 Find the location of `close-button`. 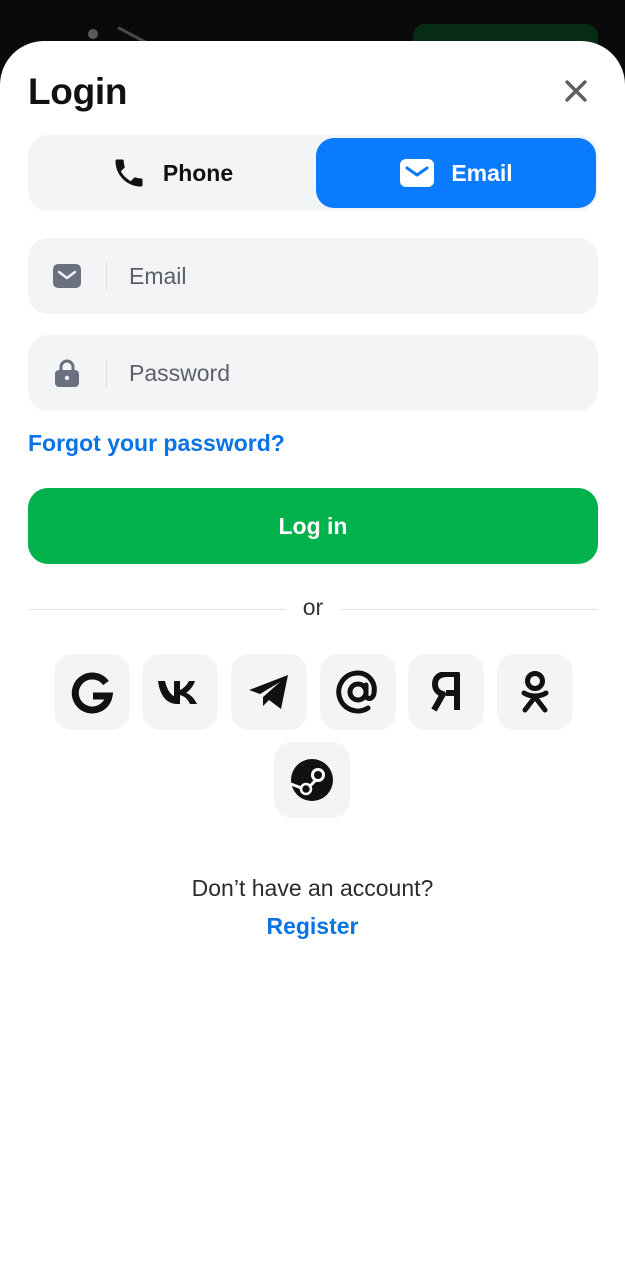

close-button is located at coordinates (576, 91).